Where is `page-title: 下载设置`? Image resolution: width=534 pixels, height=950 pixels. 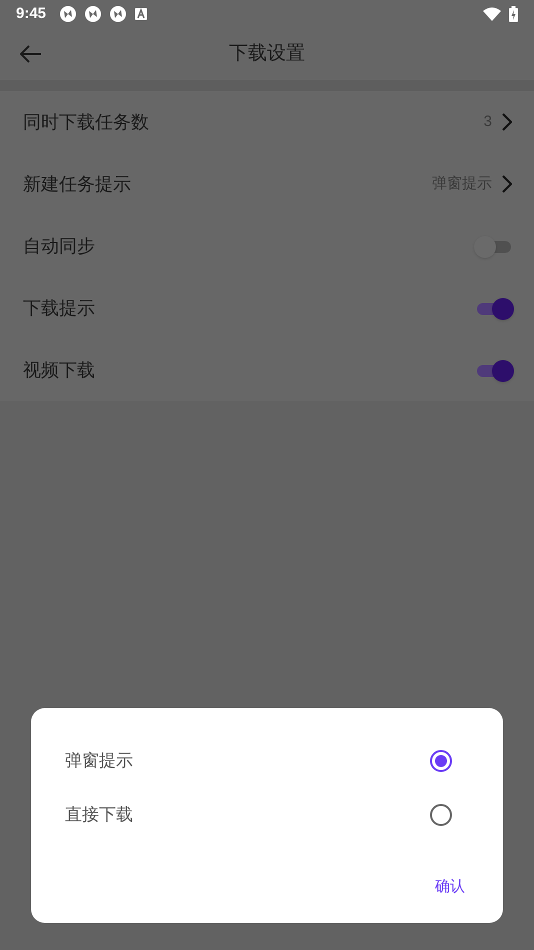
page-title: 下载设置 is located at coordinates (267, 54).